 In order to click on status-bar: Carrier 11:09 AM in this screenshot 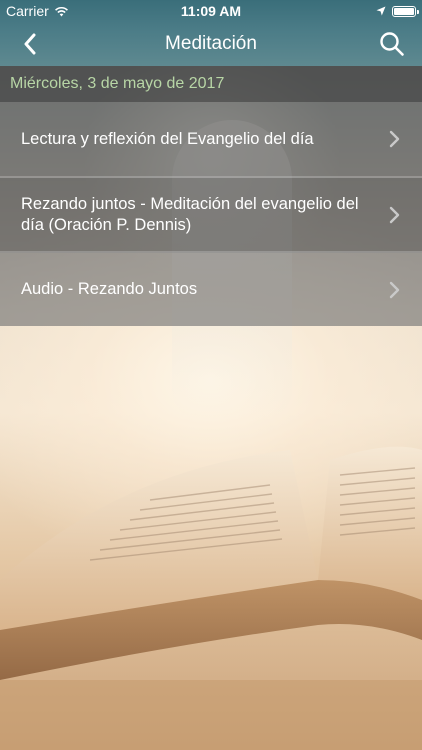, I will do `click(211, 11)`.